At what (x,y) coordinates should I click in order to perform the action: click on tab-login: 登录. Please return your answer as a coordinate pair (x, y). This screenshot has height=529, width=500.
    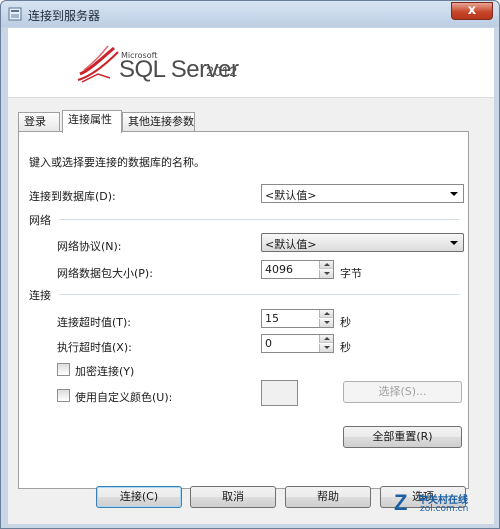
    Looking at the image, I should click on (39, 122).